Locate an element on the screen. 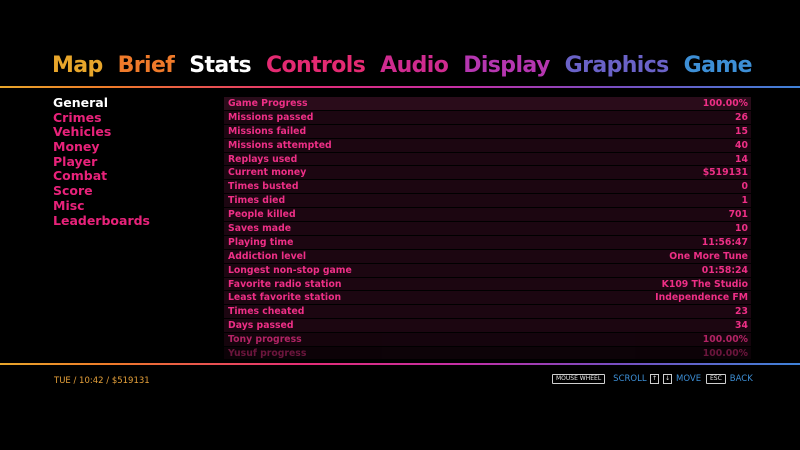 The image size is (800, 450). stat-label: Missions failed is located at coordinates (267, 131).